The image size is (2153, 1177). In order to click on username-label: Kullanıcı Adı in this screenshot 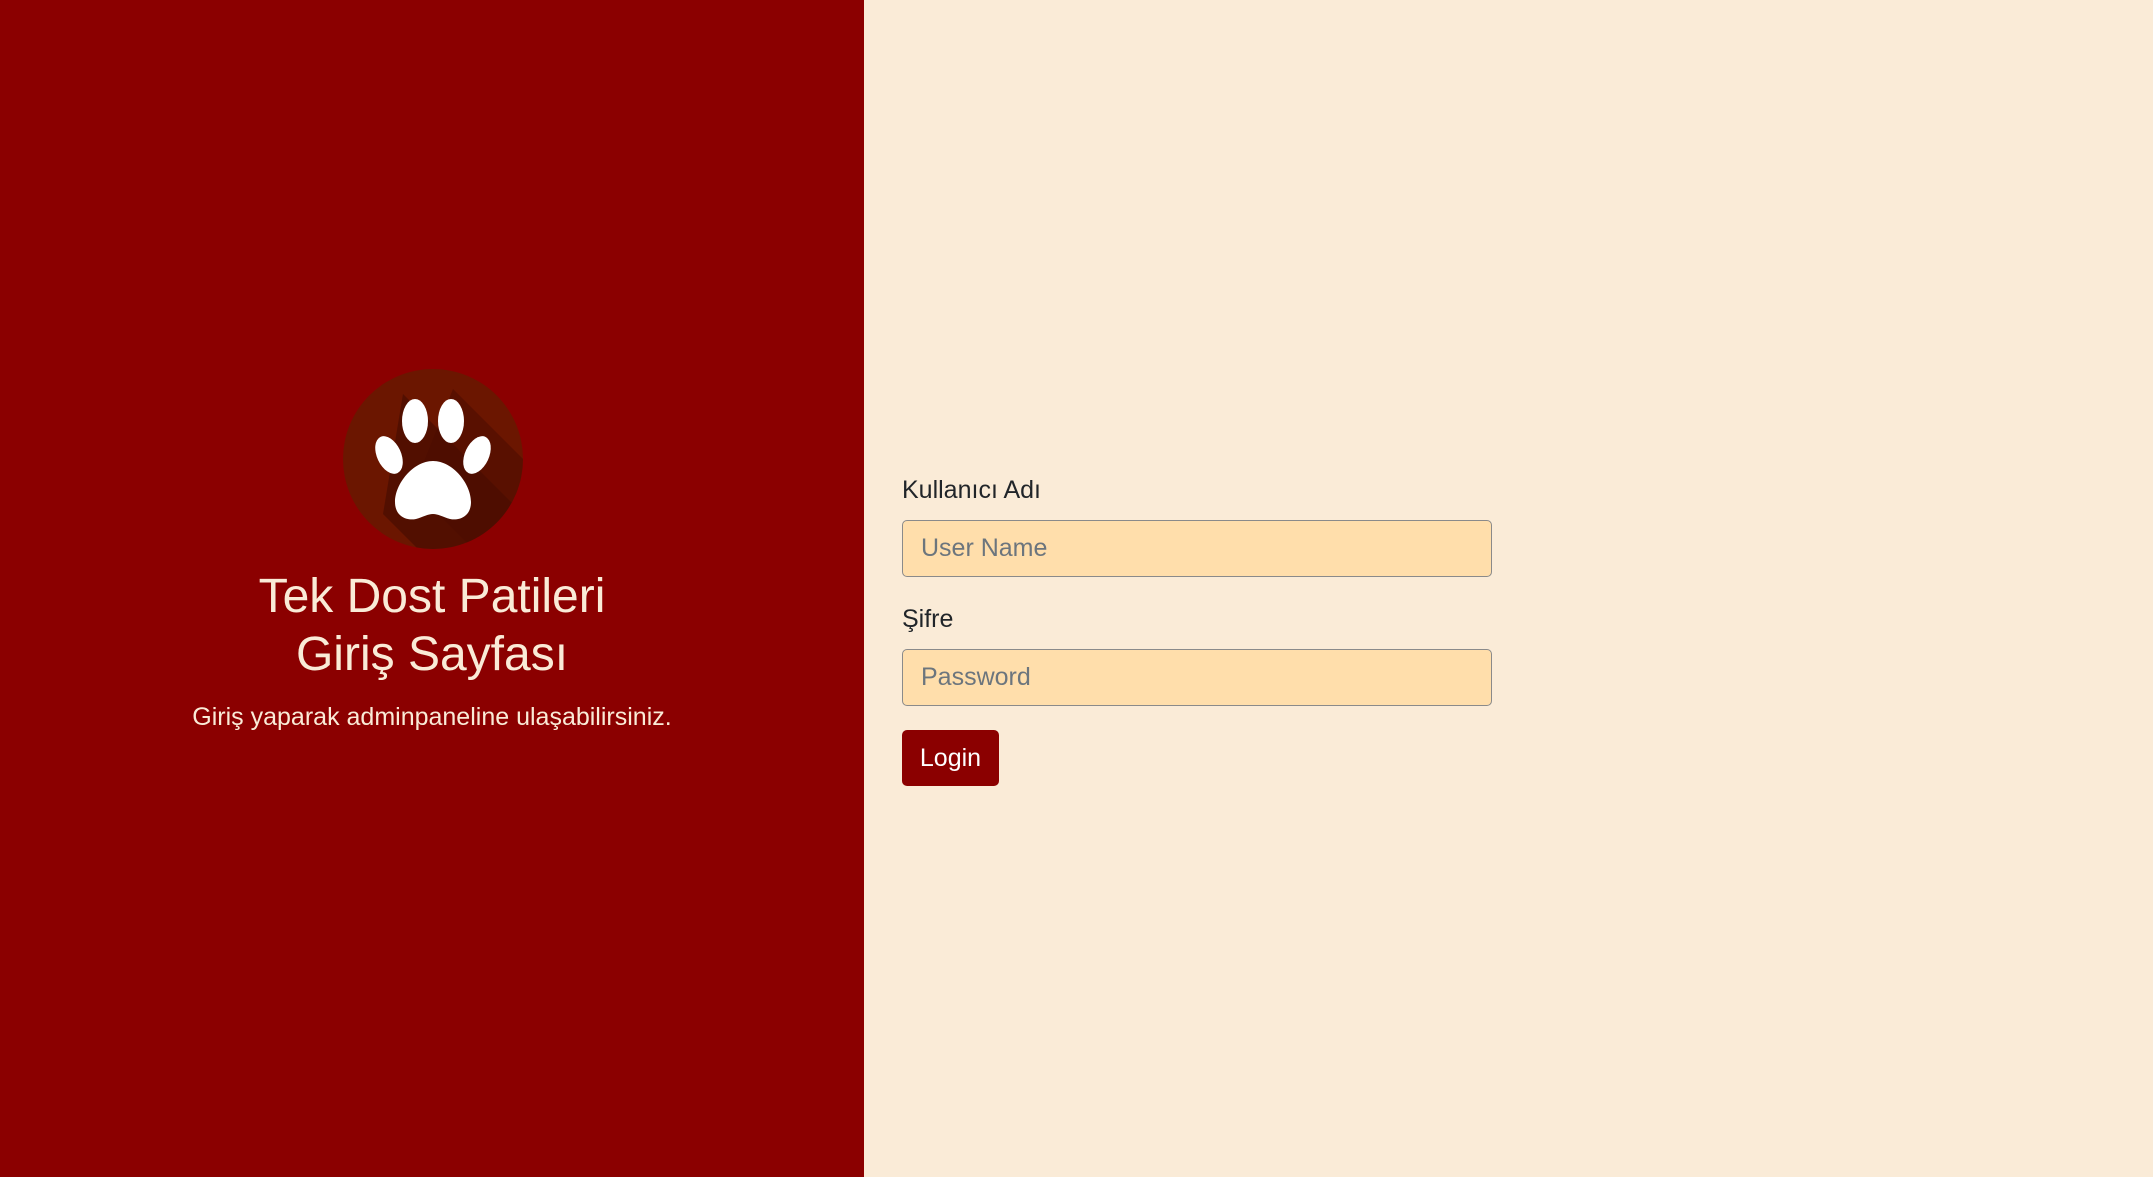, I will do `click(971, 490)`.